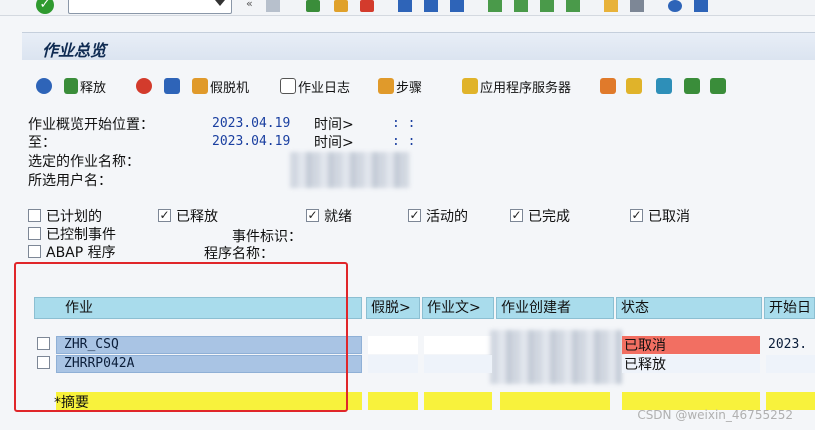  Describe the element at coordinates (788, 344) in the screenshot. I see `cell-start-date: 2023.` at that location.